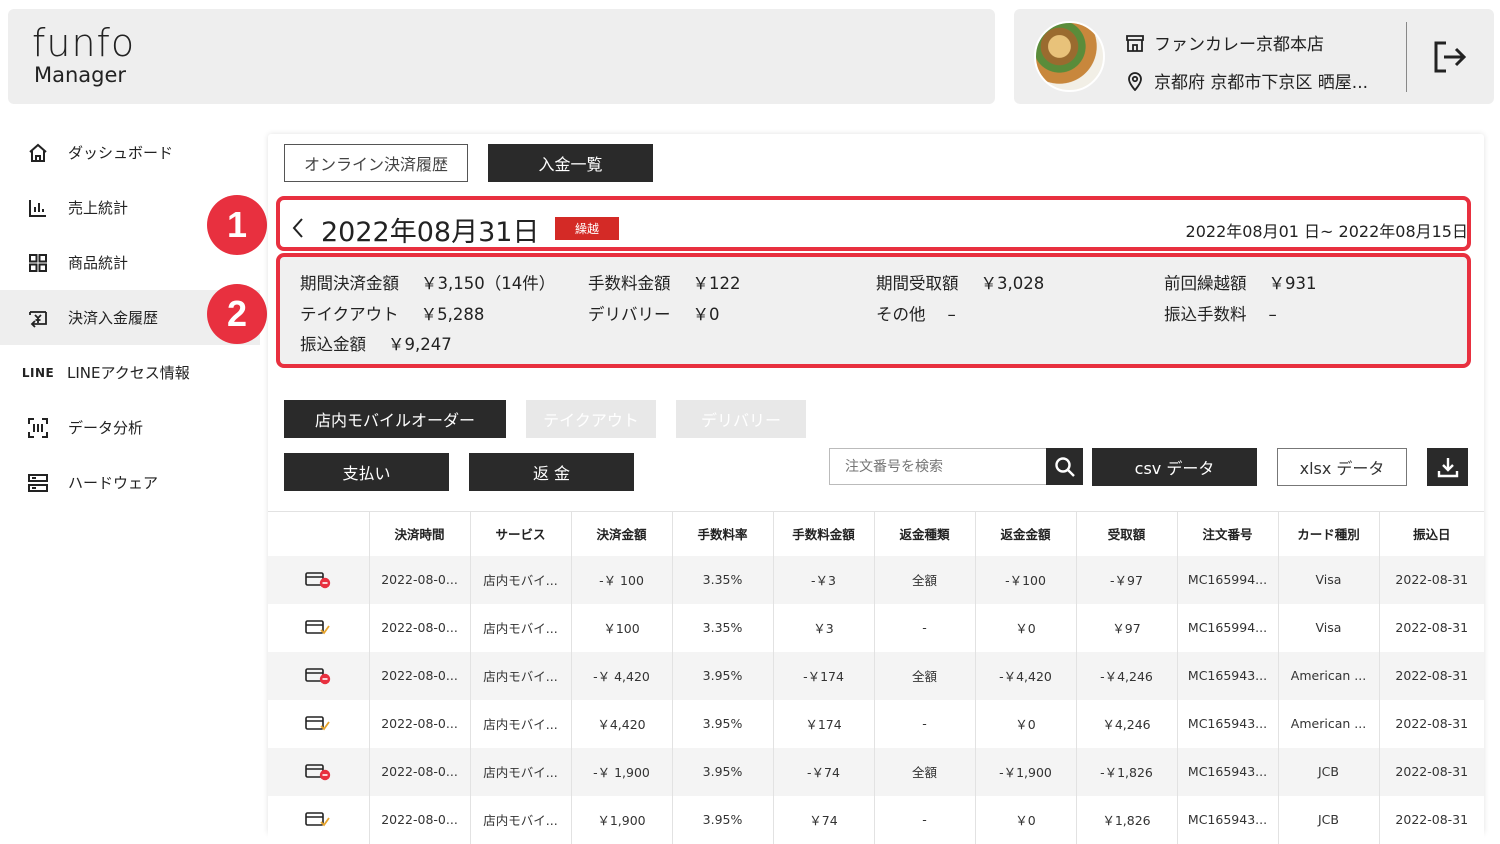 The height and width of the screenshot is (844, 1500). What do you see at coordinates (622, 627) in the screenshot?
I see `cell-amount: ￥100` at bounding box center [622, 627].